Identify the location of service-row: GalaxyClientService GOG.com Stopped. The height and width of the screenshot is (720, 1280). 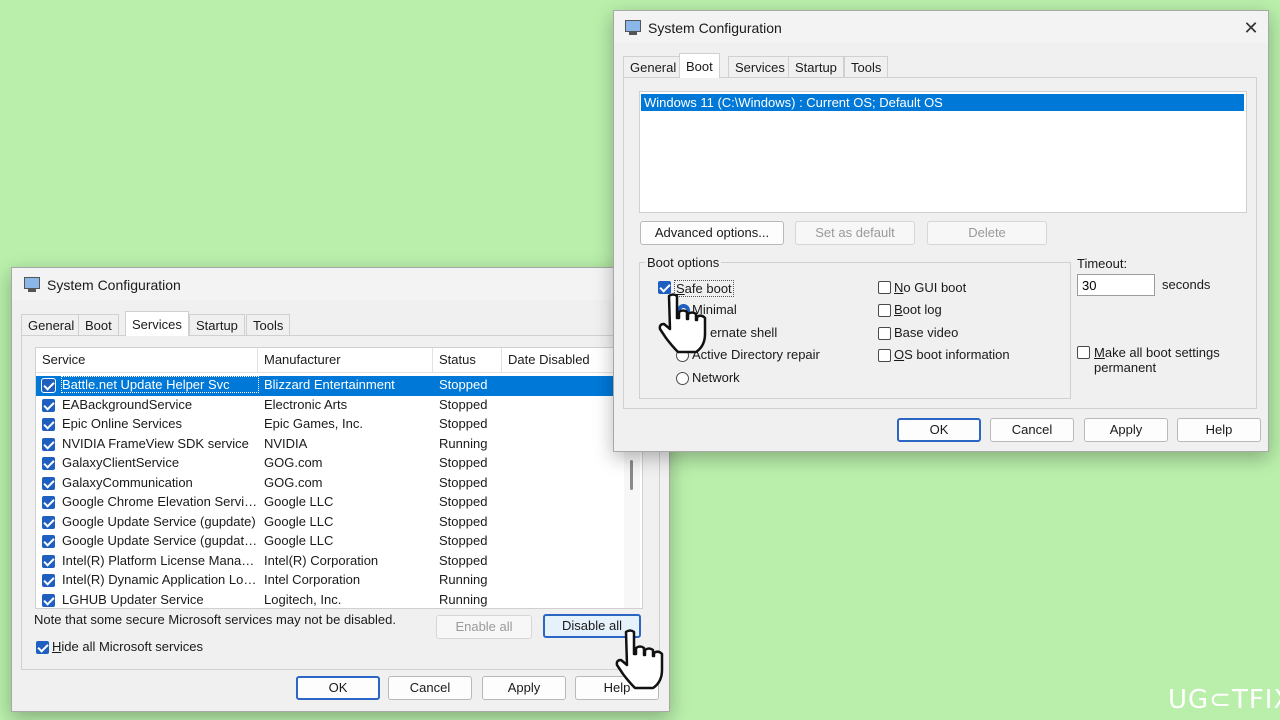
(325, 464).